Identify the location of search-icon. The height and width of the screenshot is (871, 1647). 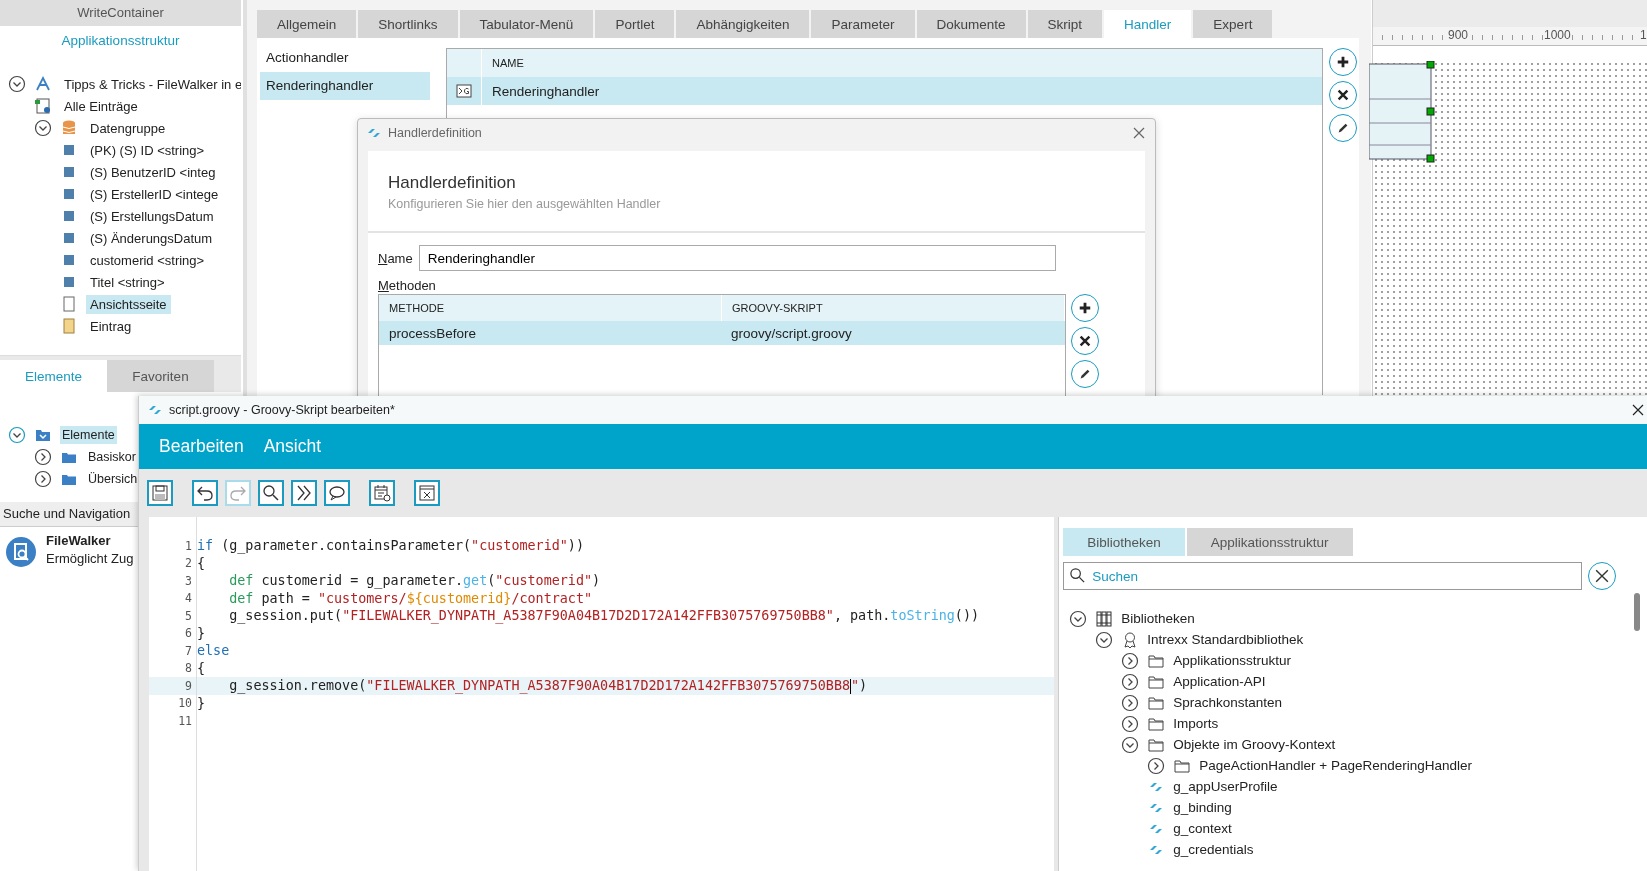
(271, 493).